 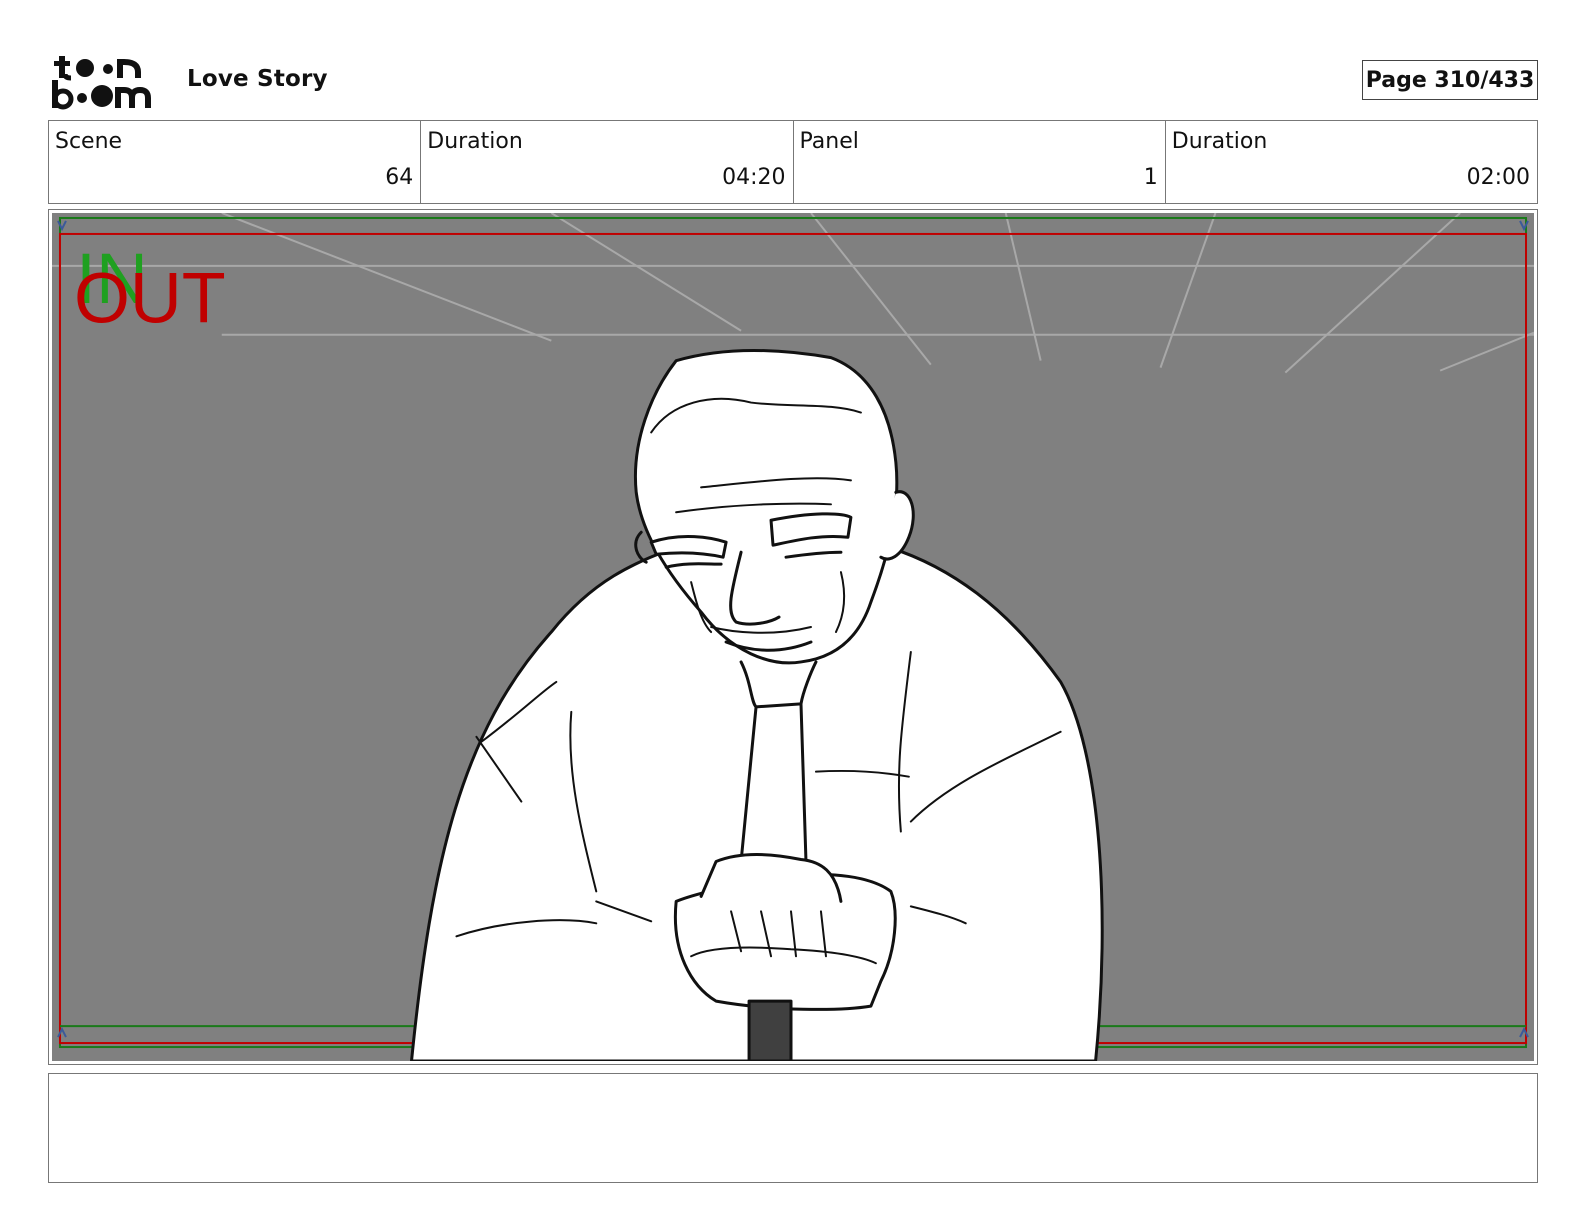 I want to click on scene-duration-label: Duration, so click(x=475, y=141).